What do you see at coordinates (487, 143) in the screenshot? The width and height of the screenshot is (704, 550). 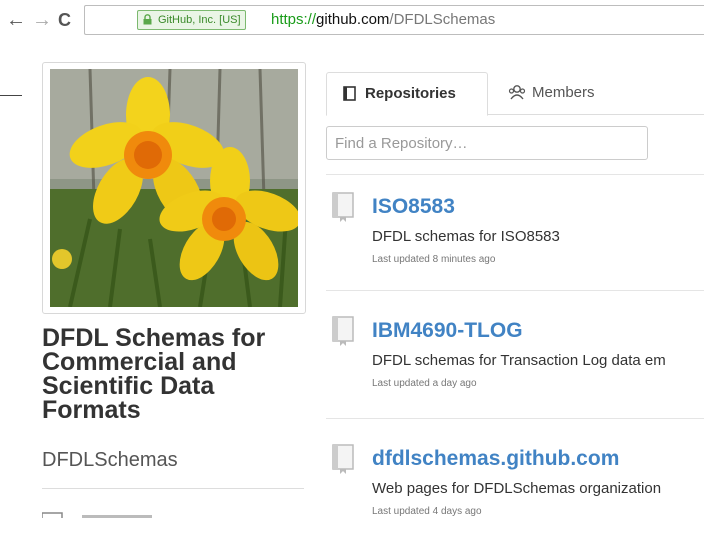 I see `find-repository-input` at bounding box center [487, 143].